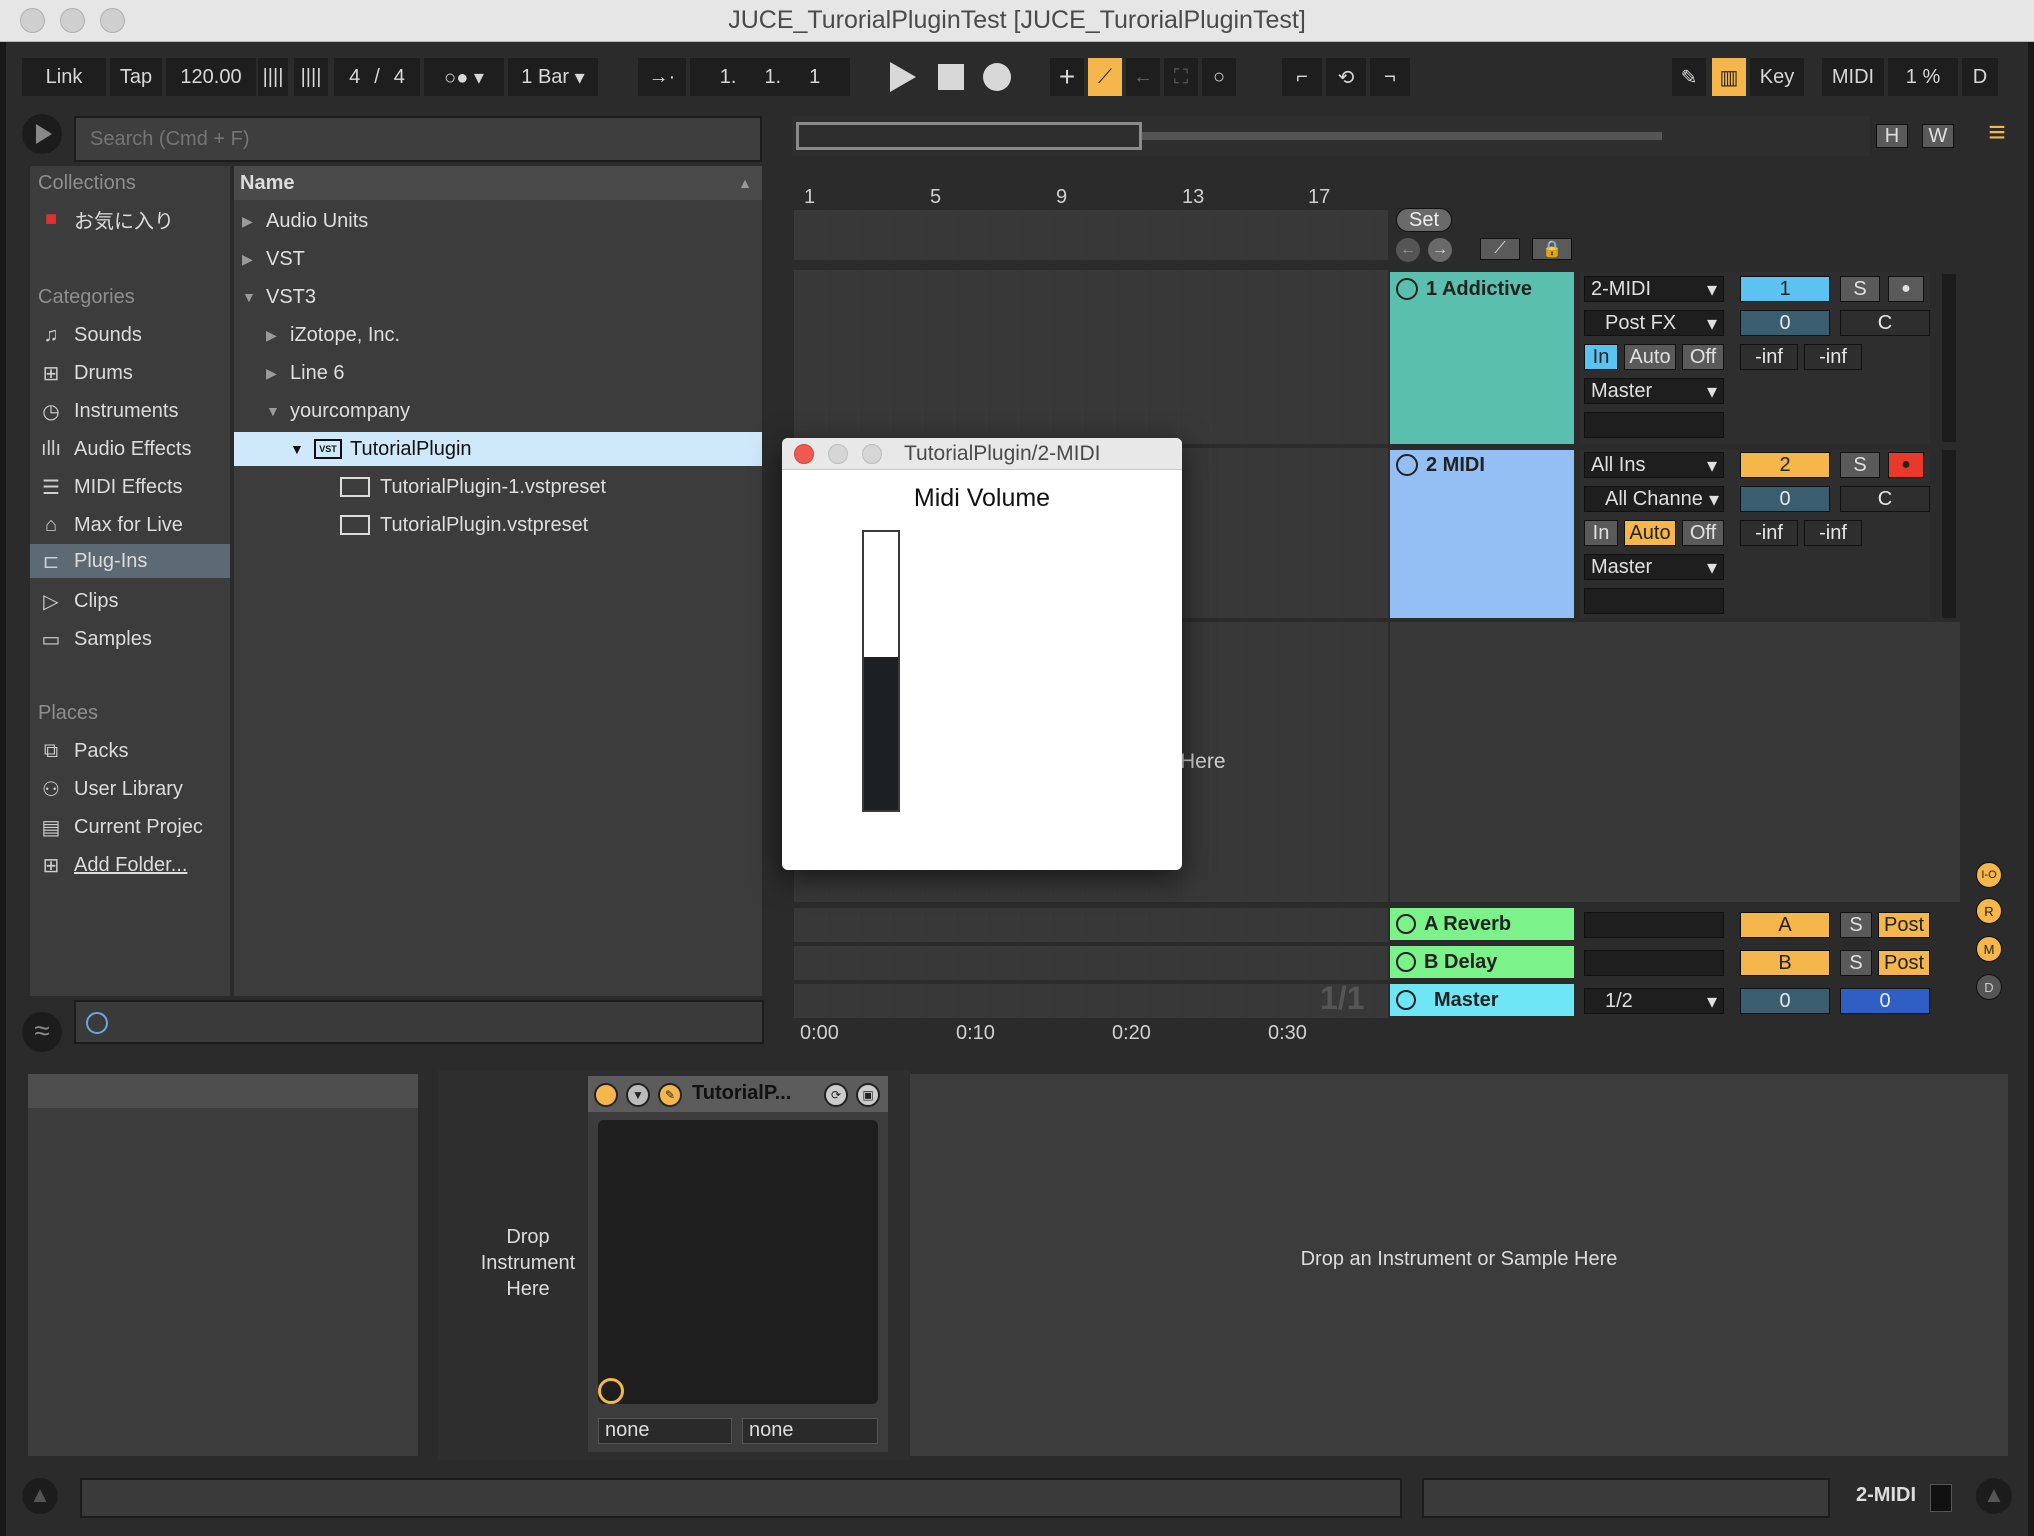  Describe the element at coordinates (1654, 963) in the screenshot. I see `return-b-output` at that location.